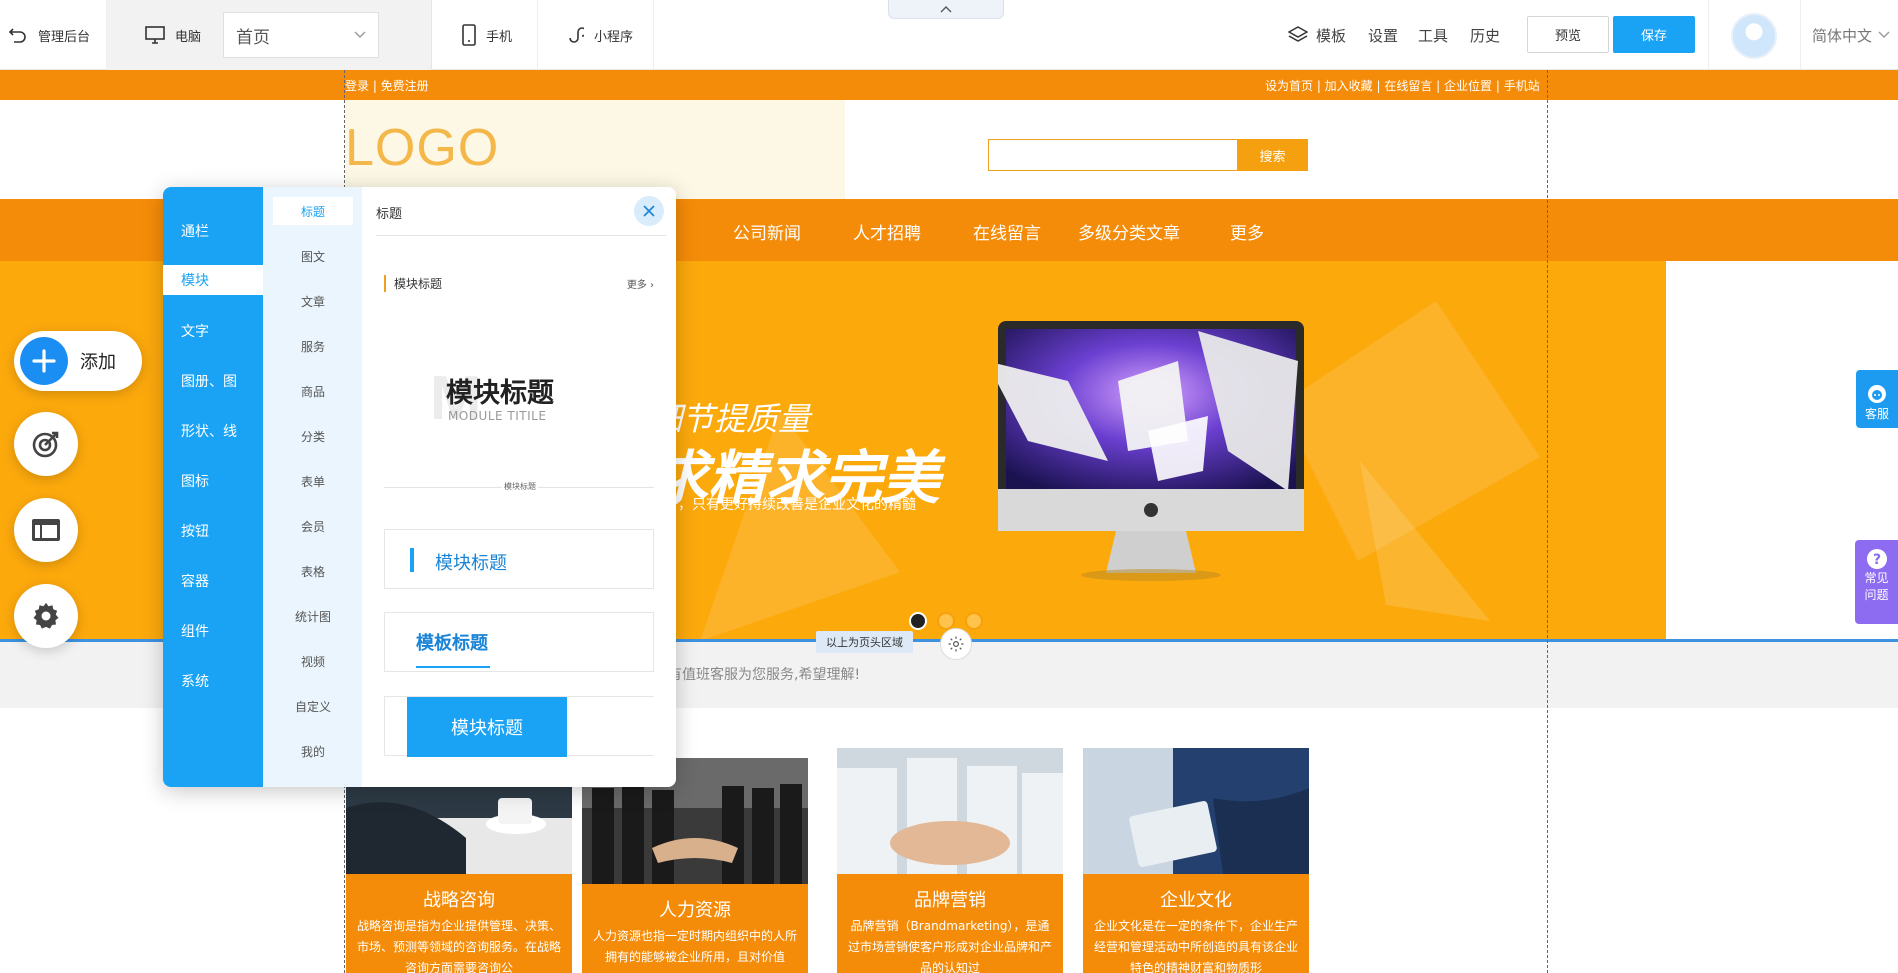 The height and width of the screenshot is (973, 1898). Describe the element at coordinates (1272, 155) in the screenshot. I see `site-search-button: 搜索` at that location.